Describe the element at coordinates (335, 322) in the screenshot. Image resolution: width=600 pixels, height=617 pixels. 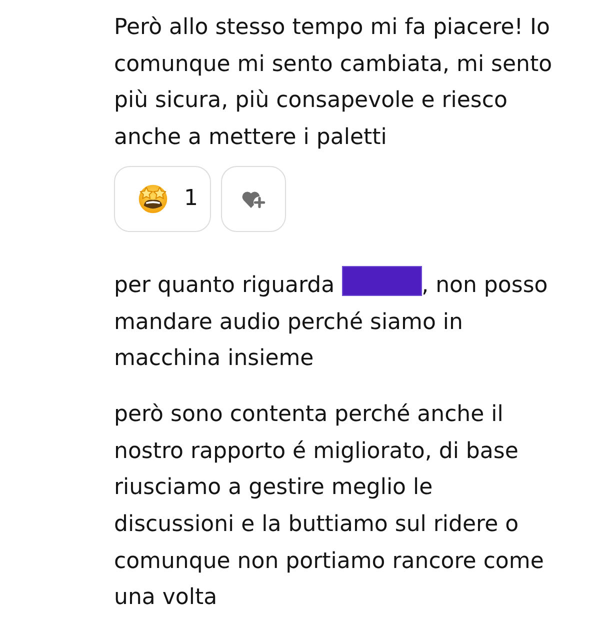
I see `message-text: per quanto riguarda , non posso mandare audio perché siamo in macchina insieme` at that location.